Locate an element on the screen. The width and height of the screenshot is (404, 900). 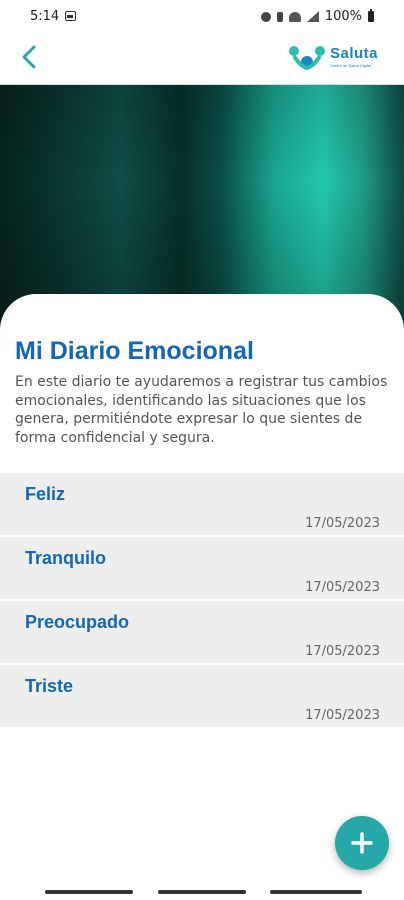
entry-mood: Preocupado is located at coordinates (77, 622).